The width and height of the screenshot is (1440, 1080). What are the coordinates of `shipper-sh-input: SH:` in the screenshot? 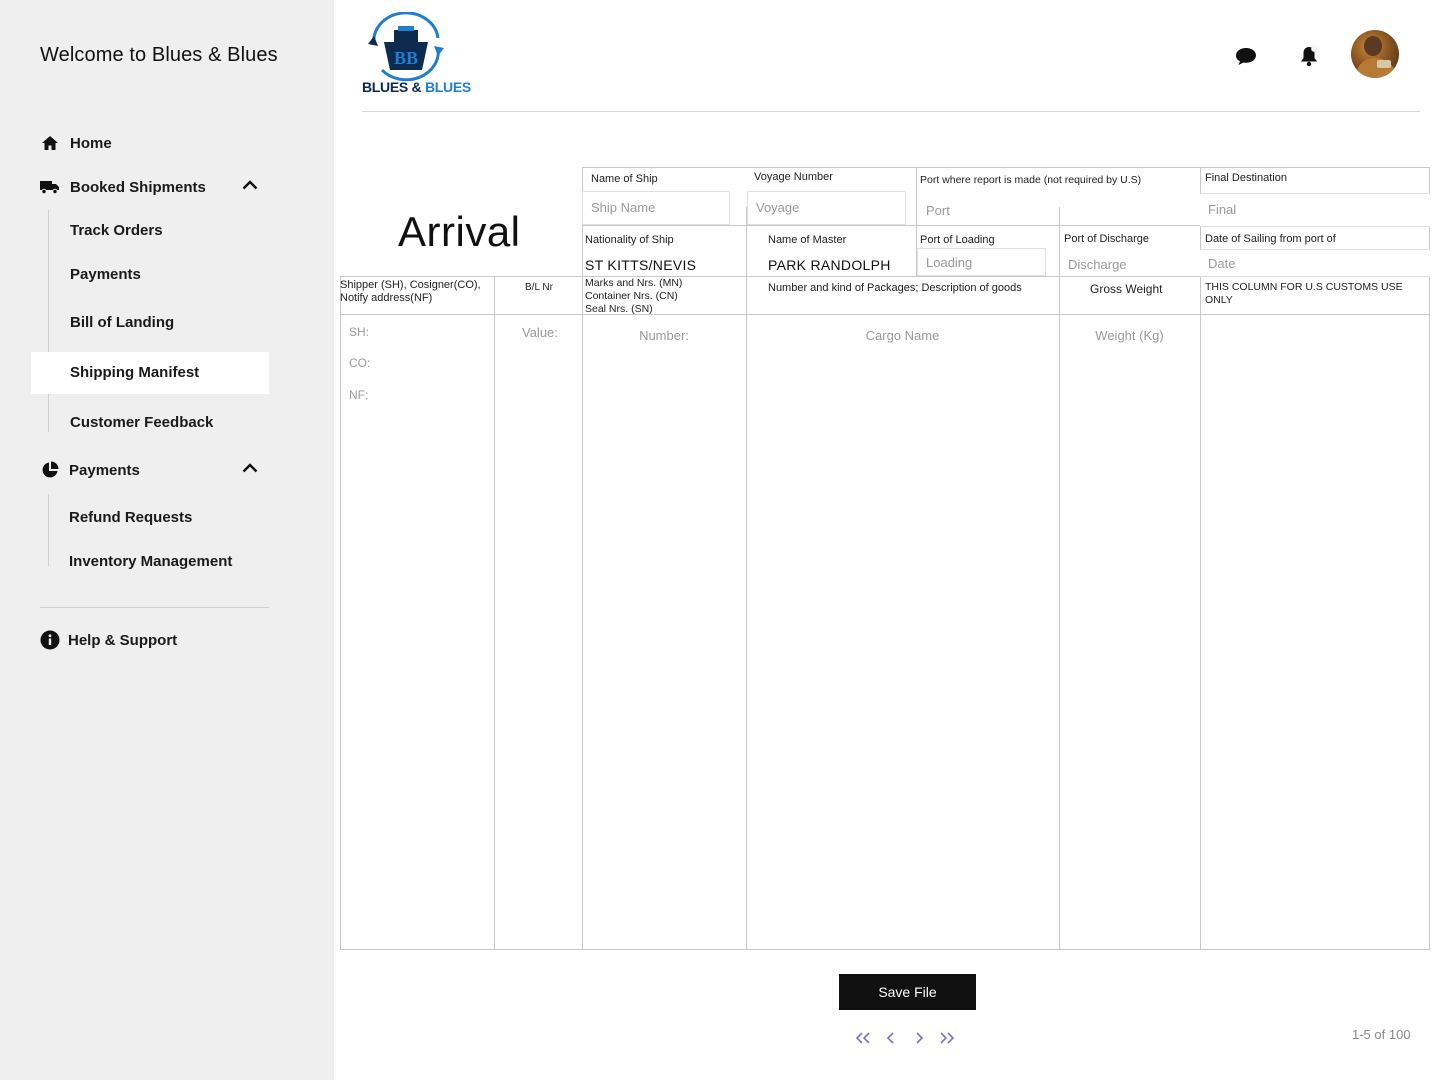 It's located at (359, 332).